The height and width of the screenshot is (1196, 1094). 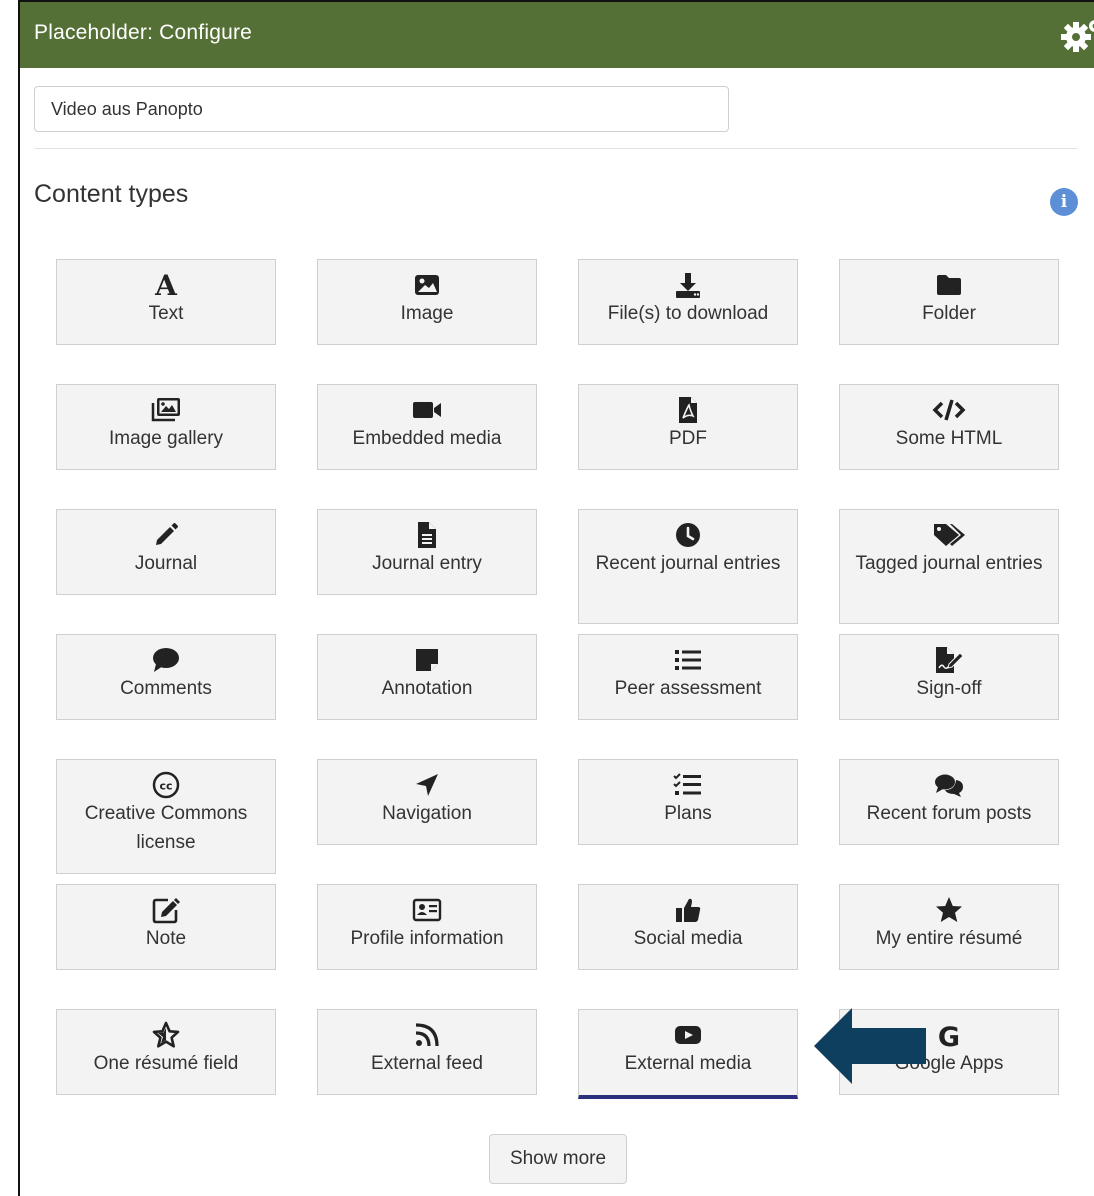 I want to click on svg-text: G, so click(x=949, y=1035).